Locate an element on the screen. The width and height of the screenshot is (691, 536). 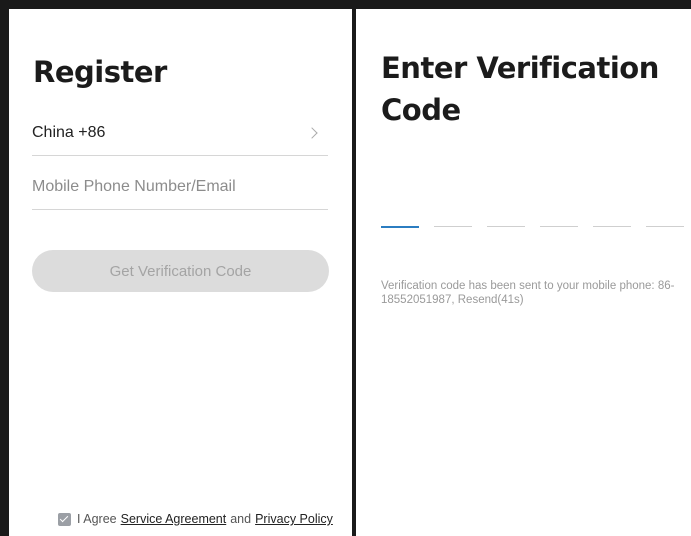
chevron-right-icon is located at coordinates (312, 133).